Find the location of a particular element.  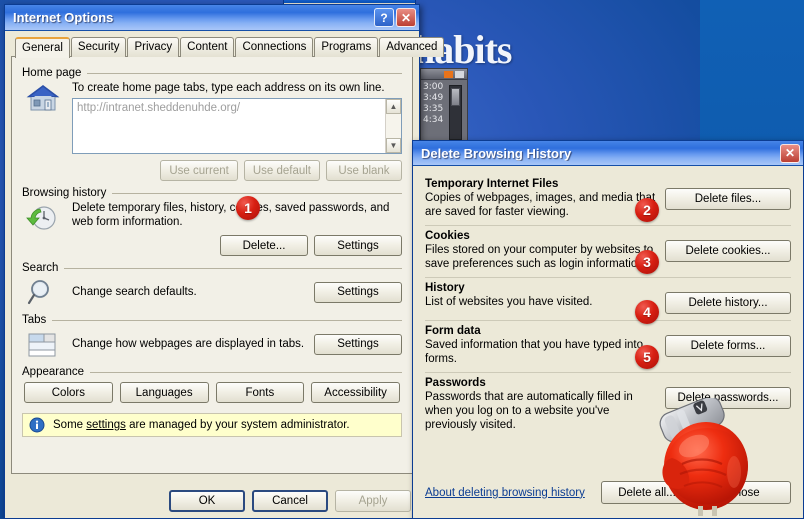

annotation-badge-5: 5 is located at coordinates (647, 357).